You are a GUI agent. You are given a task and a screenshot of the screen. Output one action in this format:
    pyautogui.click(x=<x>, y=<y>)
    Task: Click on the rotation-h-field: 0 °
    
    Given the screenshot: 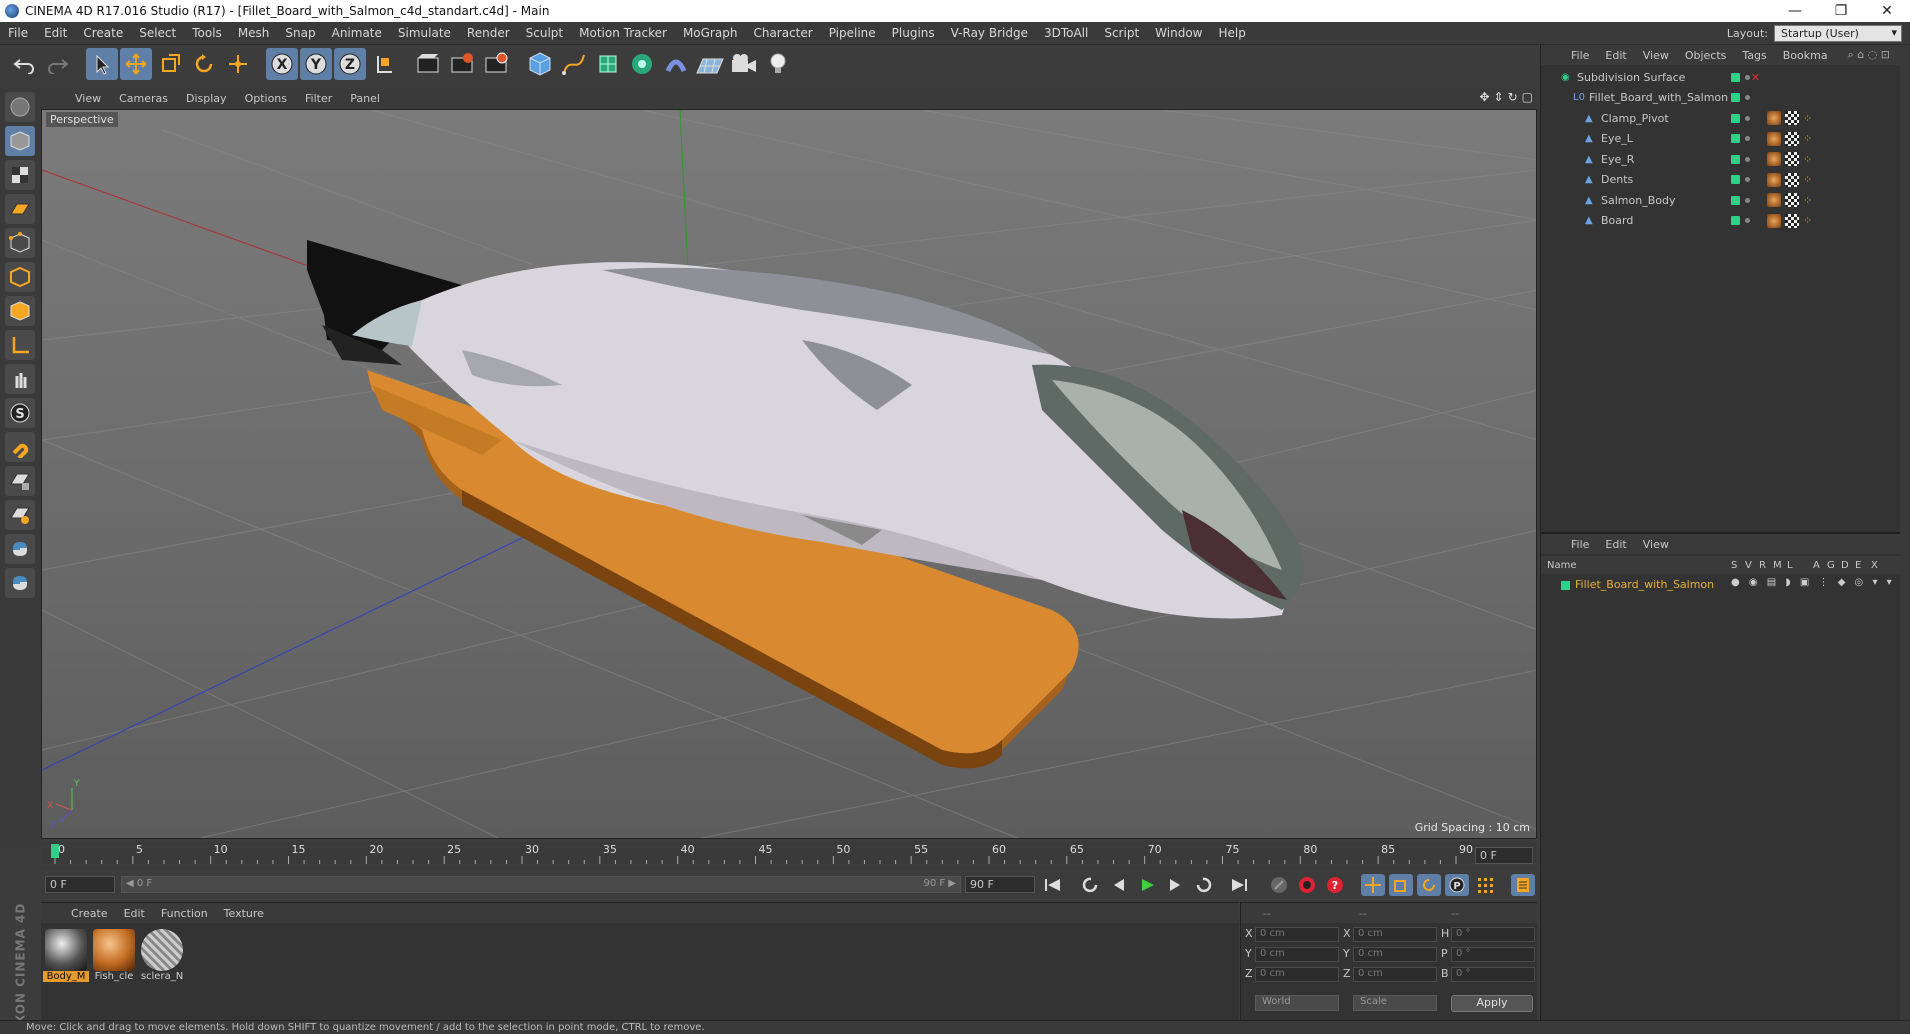 What is the action you would take?
    pyautogui.click(x=1493, y=934)
    